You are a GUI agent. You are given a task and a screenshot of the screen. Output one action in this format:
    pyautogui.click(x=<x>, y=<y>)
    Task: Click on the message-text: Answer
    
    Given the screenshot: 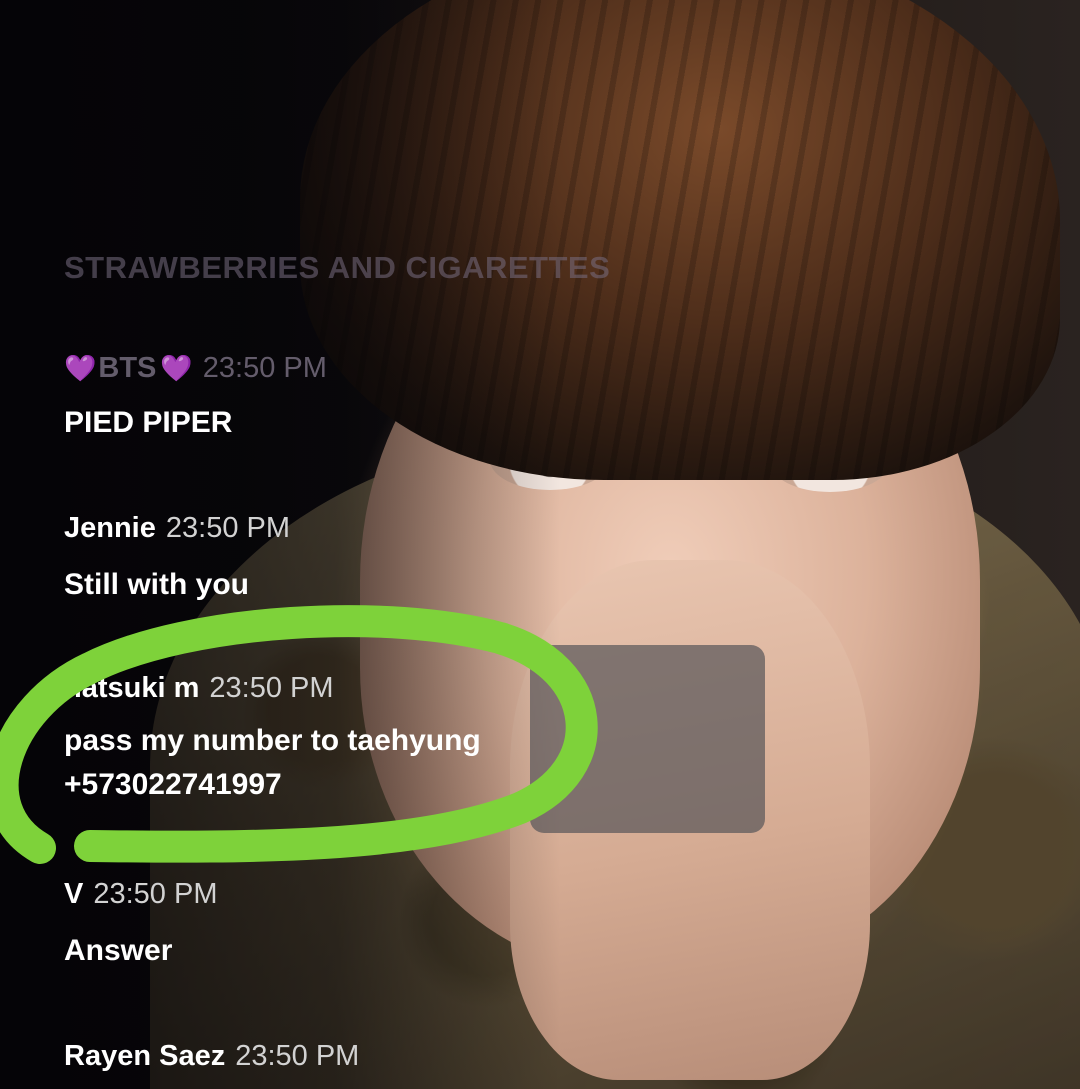 What is the action you would take?
    pyautogui.click(x=118, y=950)
    